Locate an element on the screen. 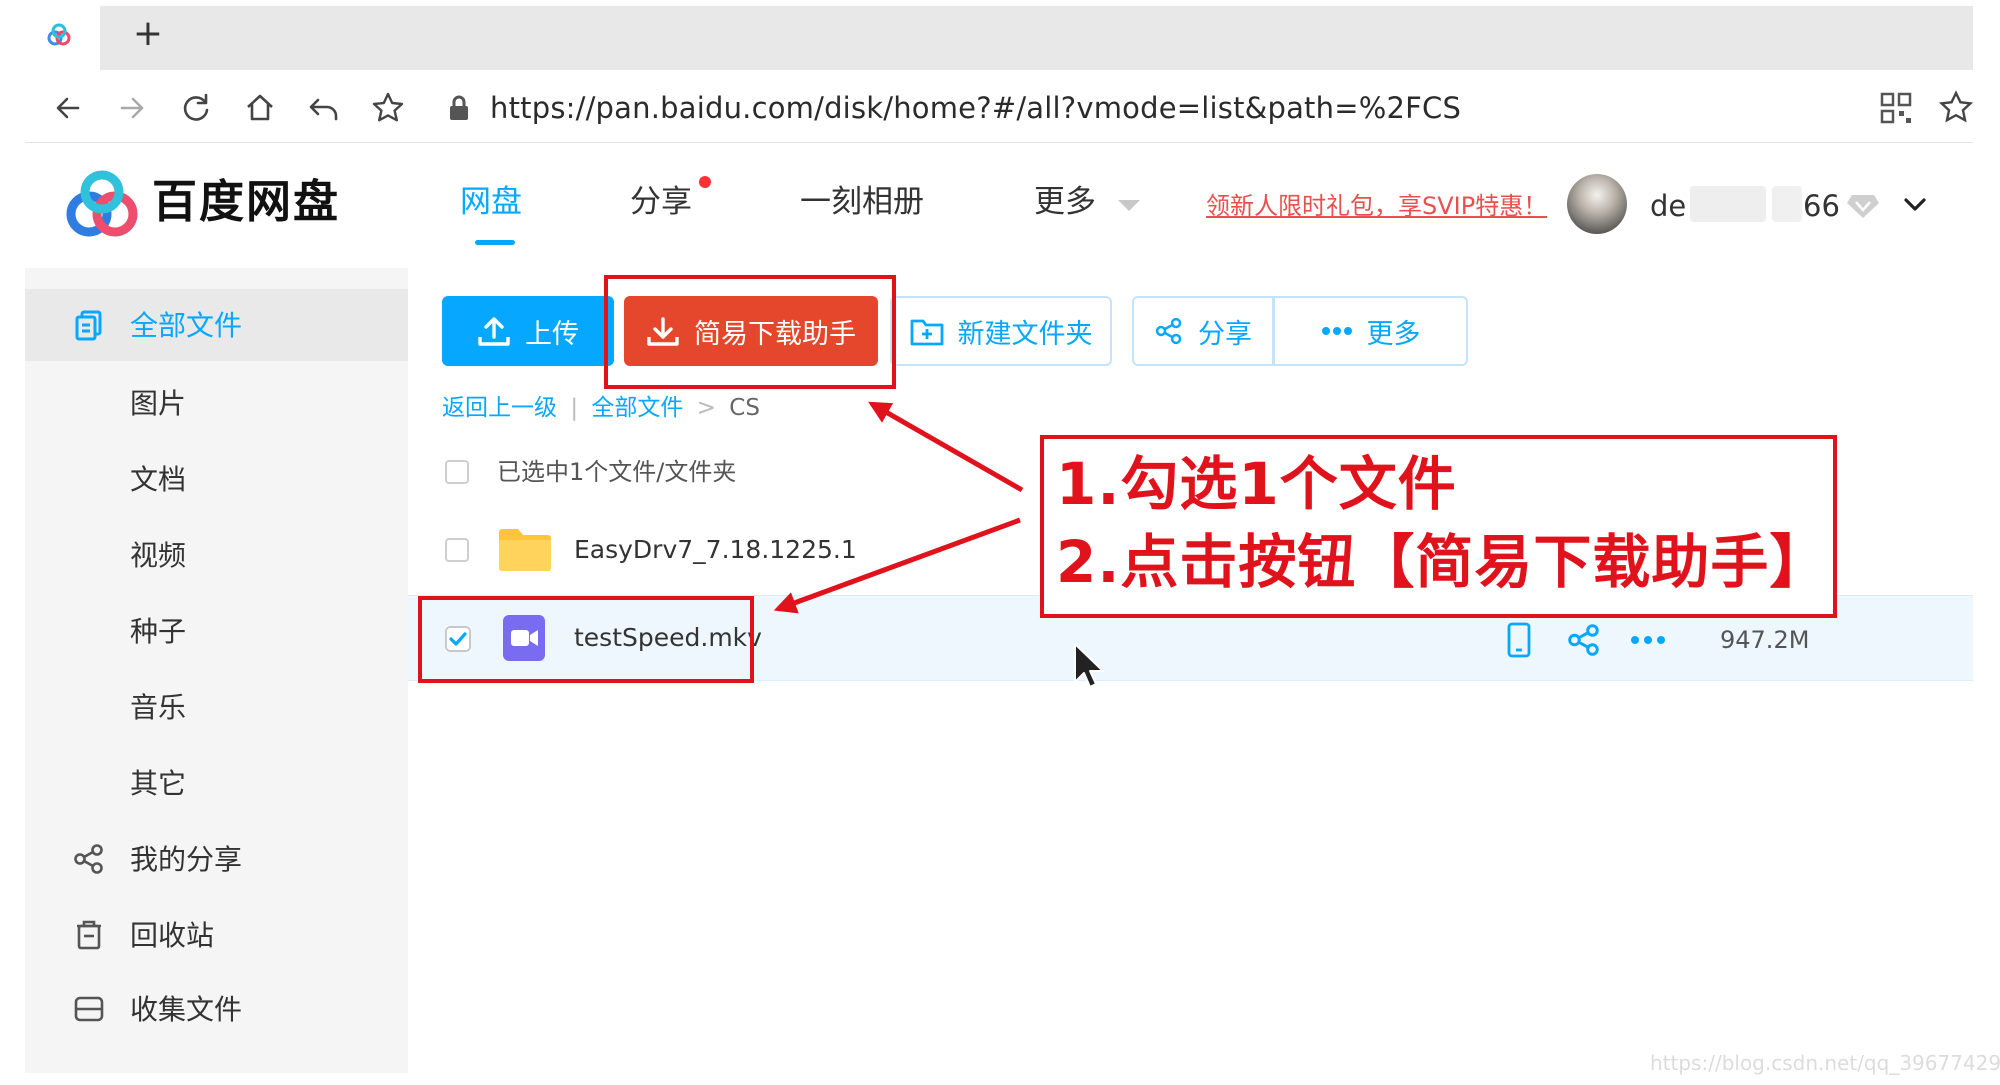  nav-share: 分享 is located at coordinates (661, 202).